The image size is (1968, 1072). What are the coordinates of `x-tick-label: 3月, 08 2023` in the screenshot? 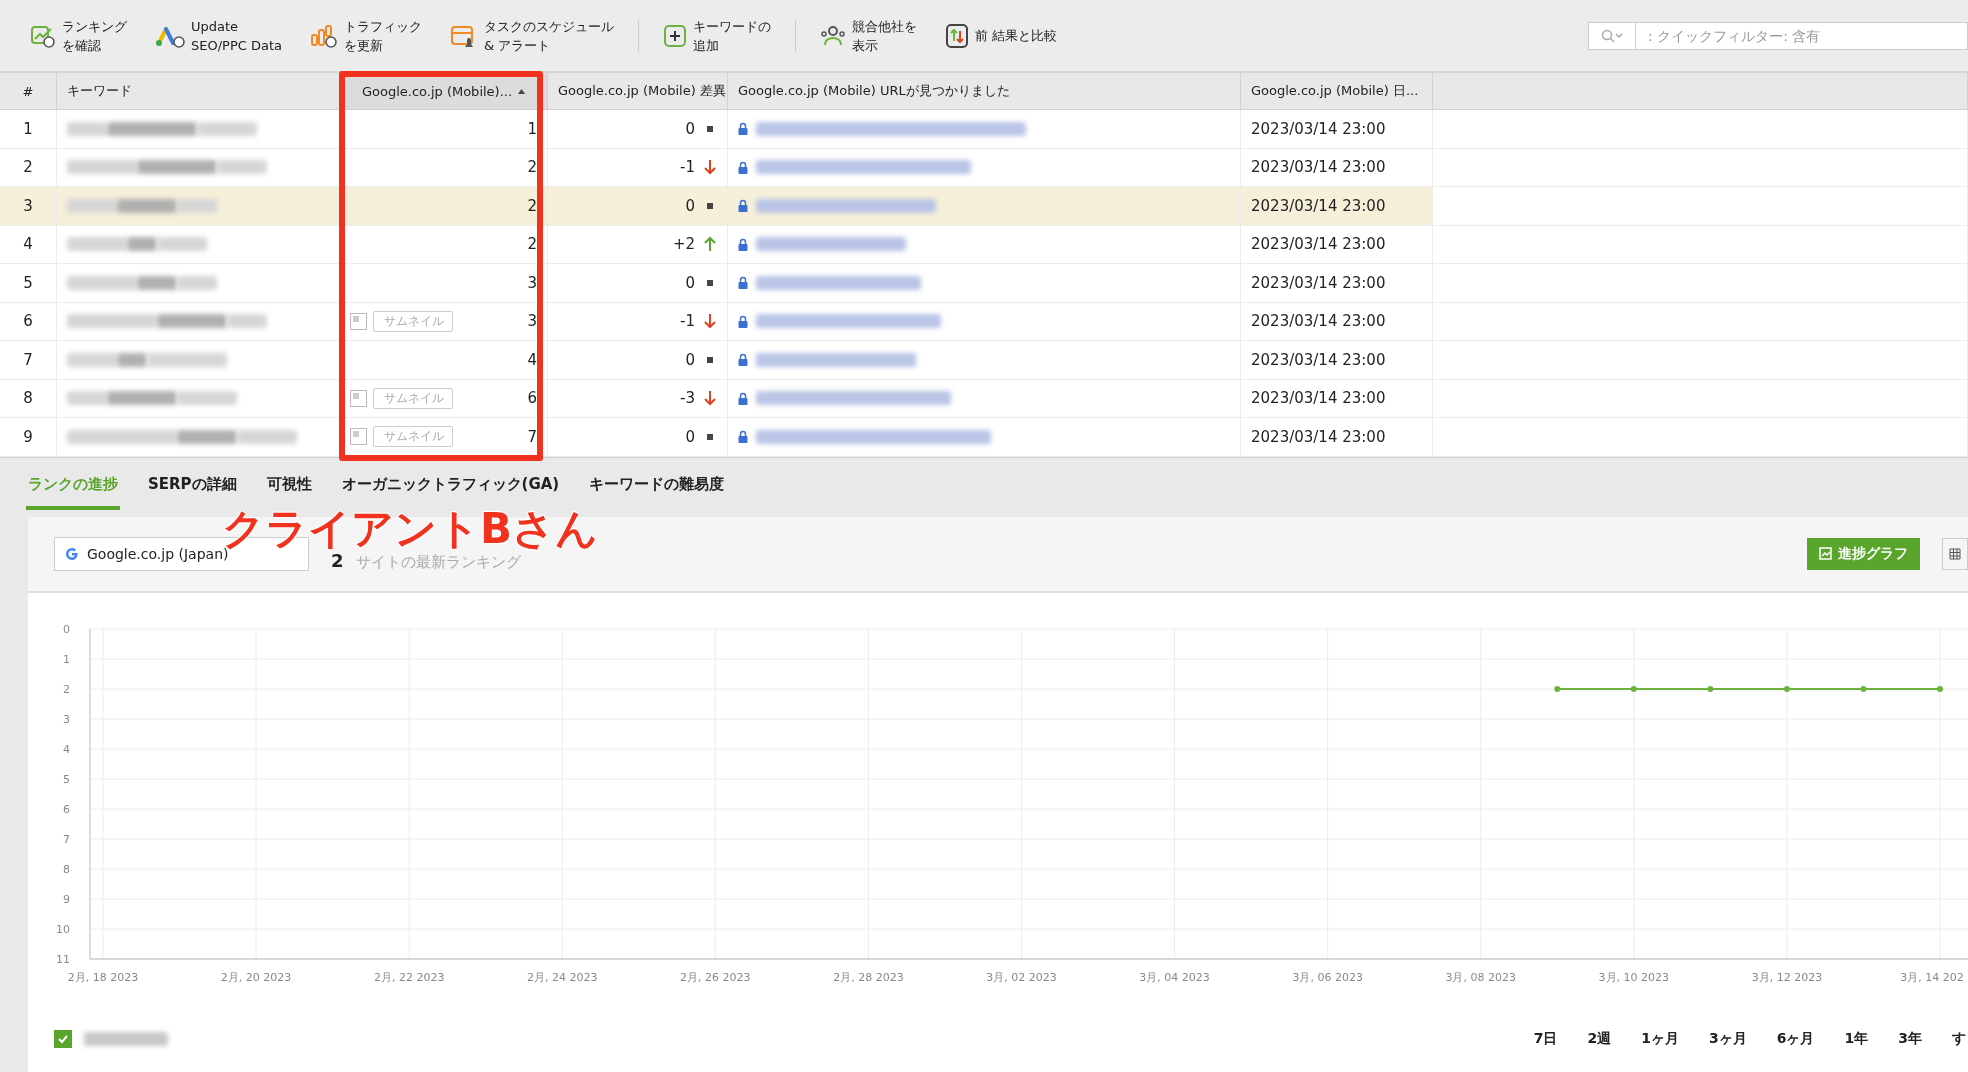 It's located at (1480, 977).